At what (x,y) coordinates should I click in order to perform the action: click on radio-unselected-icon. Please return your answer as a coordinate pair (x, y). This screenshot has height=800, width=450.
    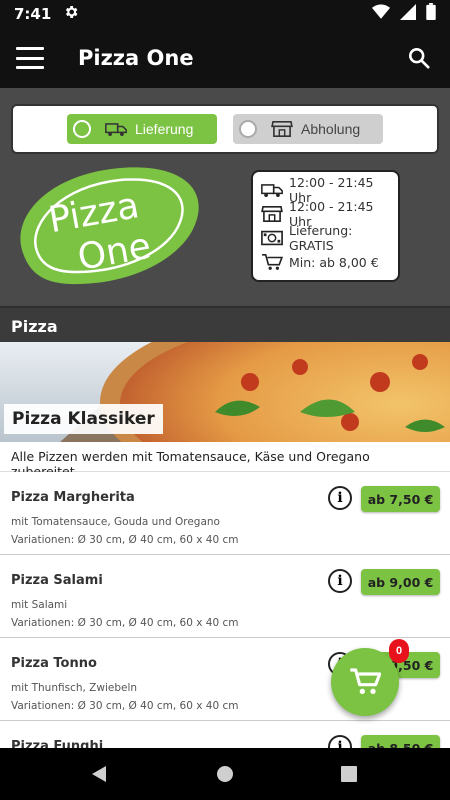
    Looking at the image, I should click on (248, 129).